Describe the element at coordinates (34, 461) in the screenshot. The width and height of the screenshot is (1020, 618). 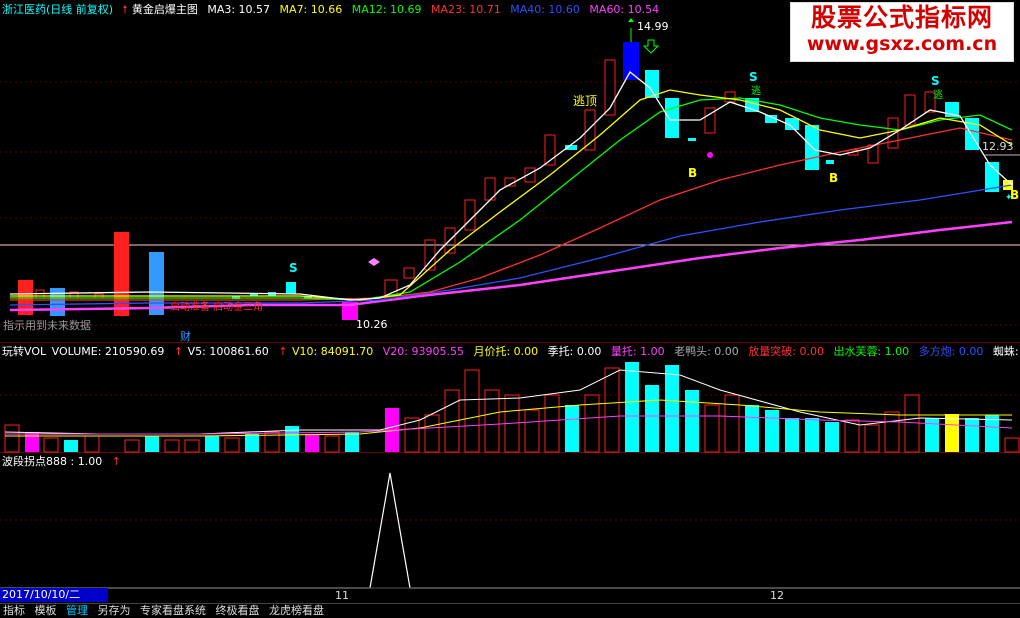
I see `wave-formula-name: 波段拐点888` at that location.